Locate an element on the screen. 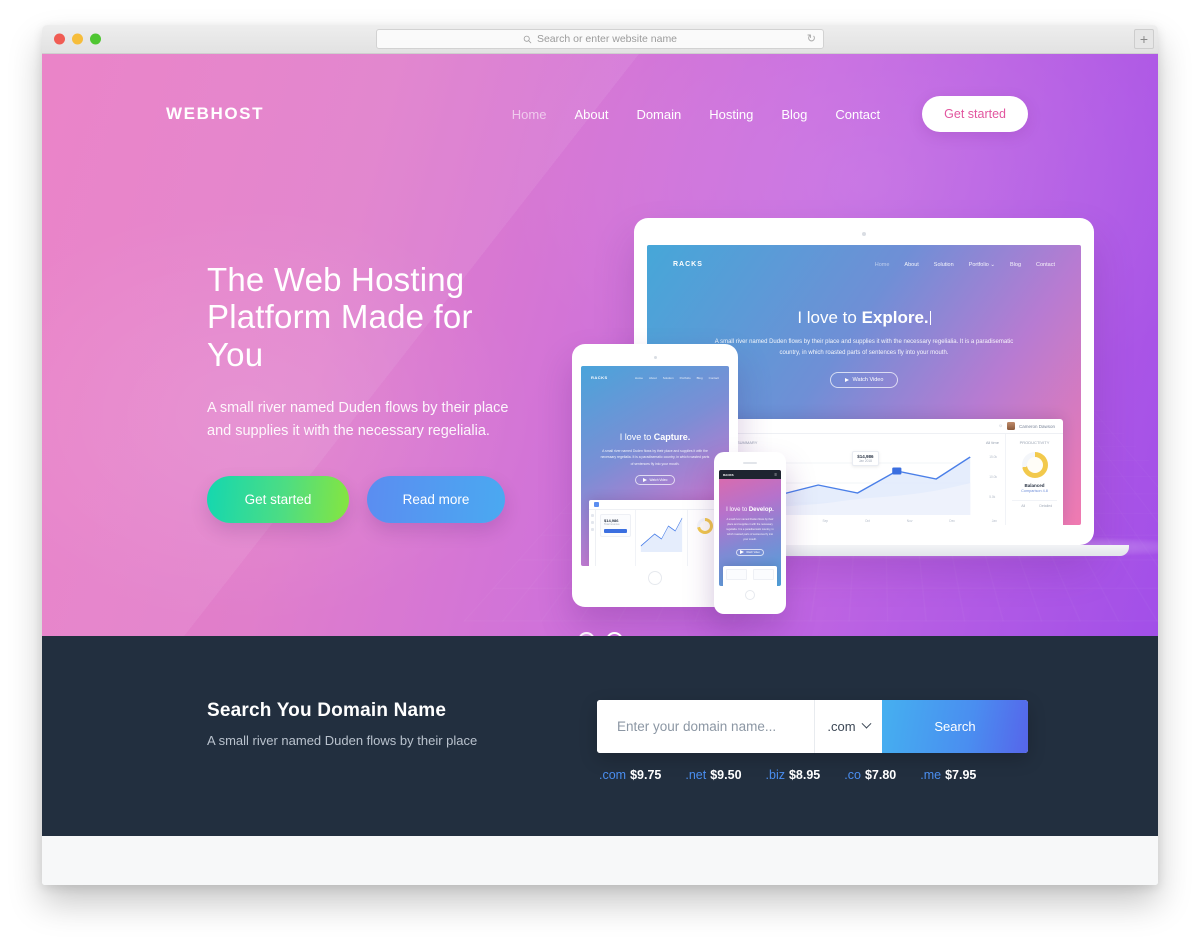  phone-watch-video-label: Watch Video is located at coordinates (753, 552).